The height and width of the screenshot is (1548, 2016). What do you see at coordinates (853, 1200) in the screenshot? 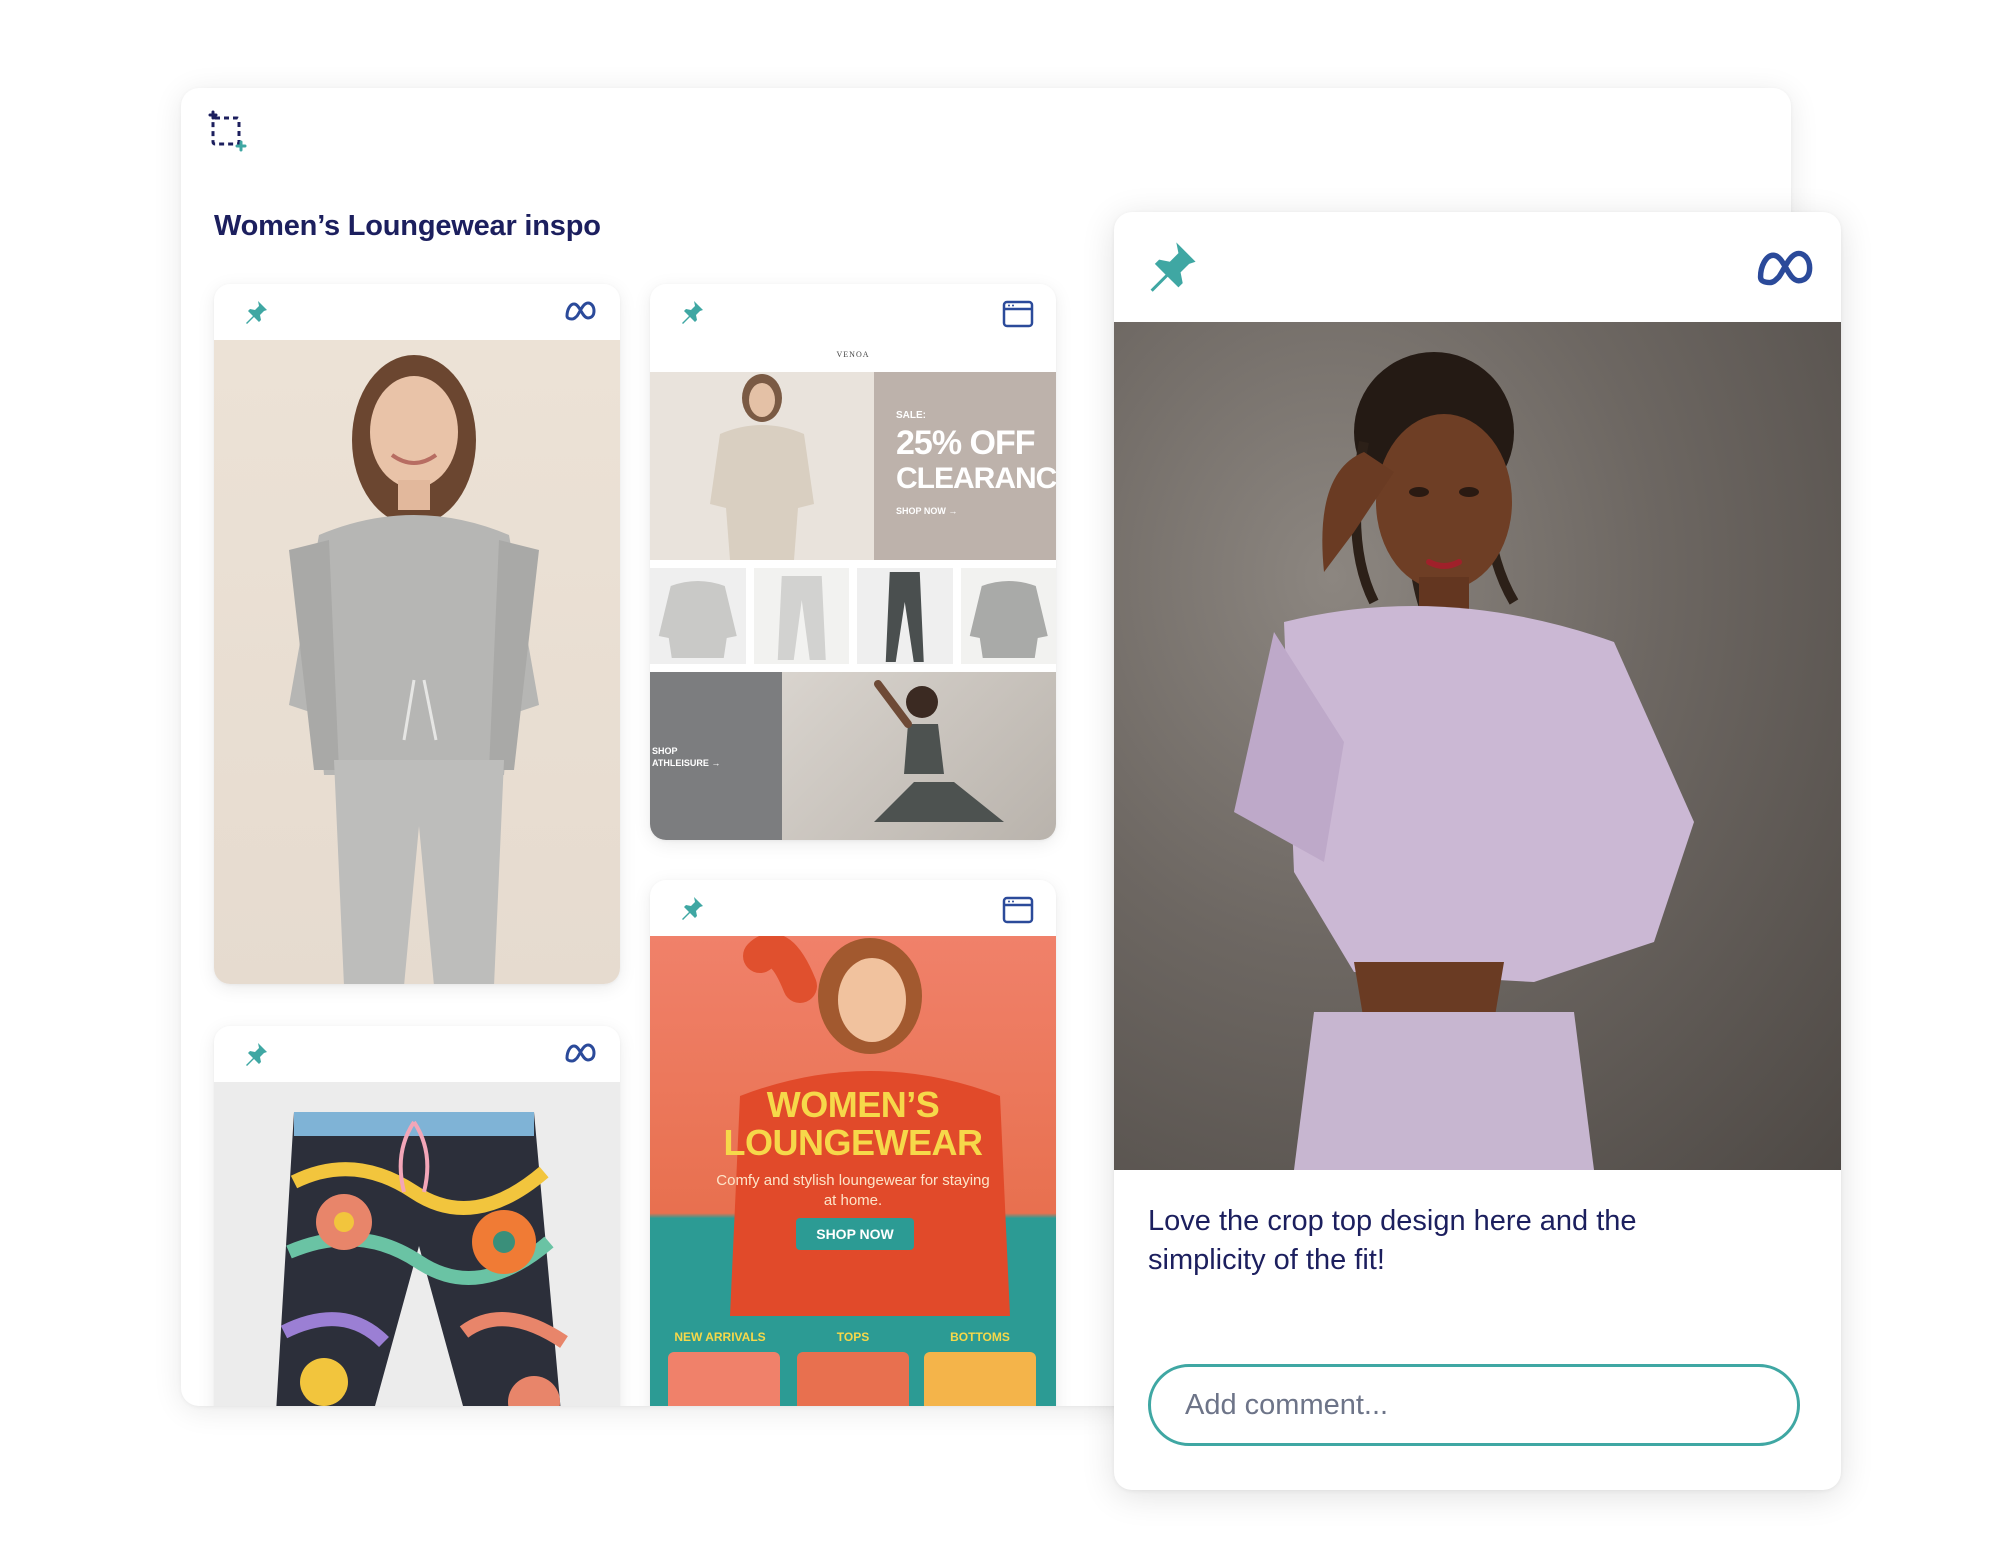
I see `loungewear-sub-2: at home.` at bounding box center [853, 1200].